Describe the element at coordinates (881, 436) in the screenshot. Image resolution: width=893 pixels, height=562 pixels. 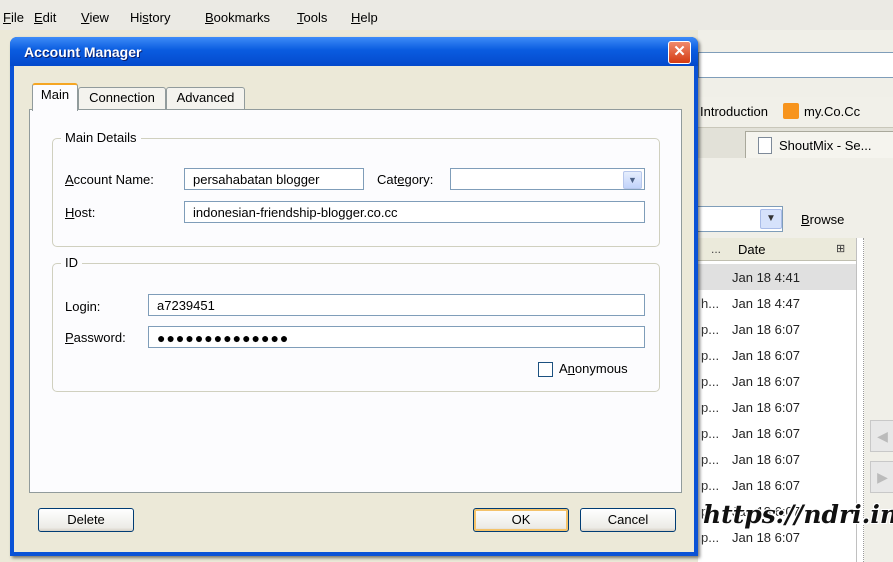
I see `back-arrow-icon: ◀` at that location.